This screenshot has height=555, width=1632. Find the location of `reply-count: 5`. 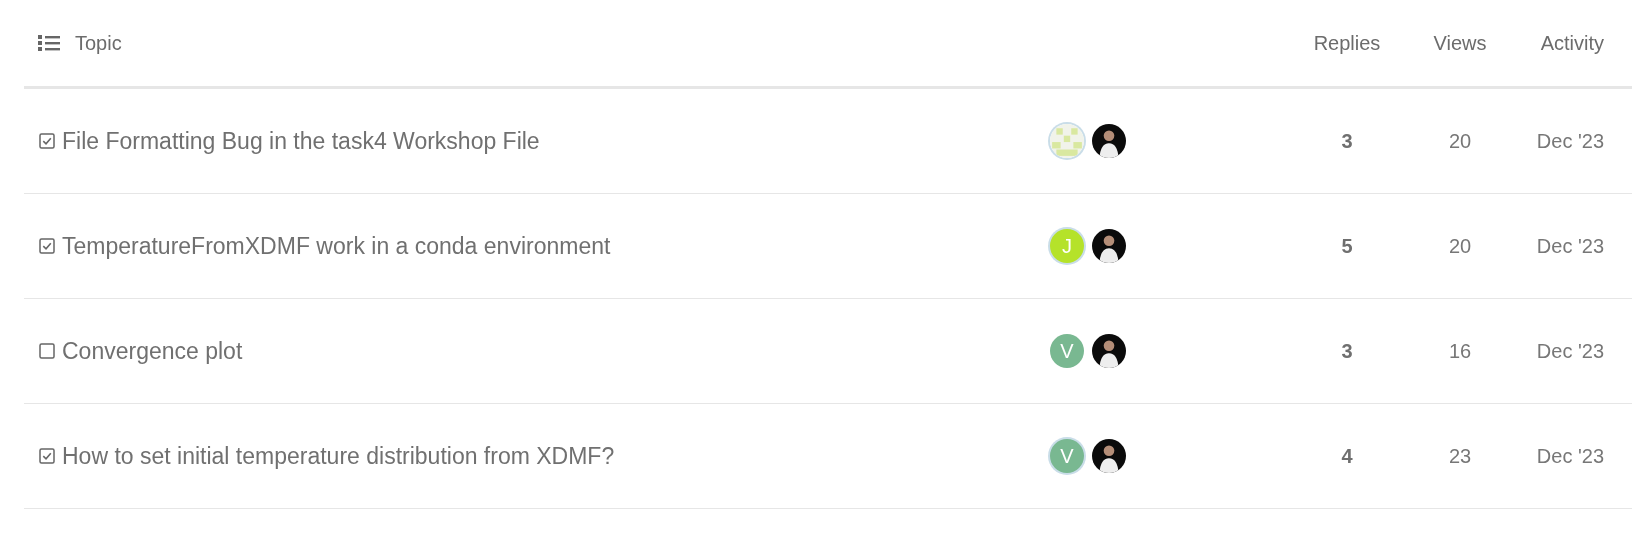

reply-count: 5 is located at coordinates (1347, 246).